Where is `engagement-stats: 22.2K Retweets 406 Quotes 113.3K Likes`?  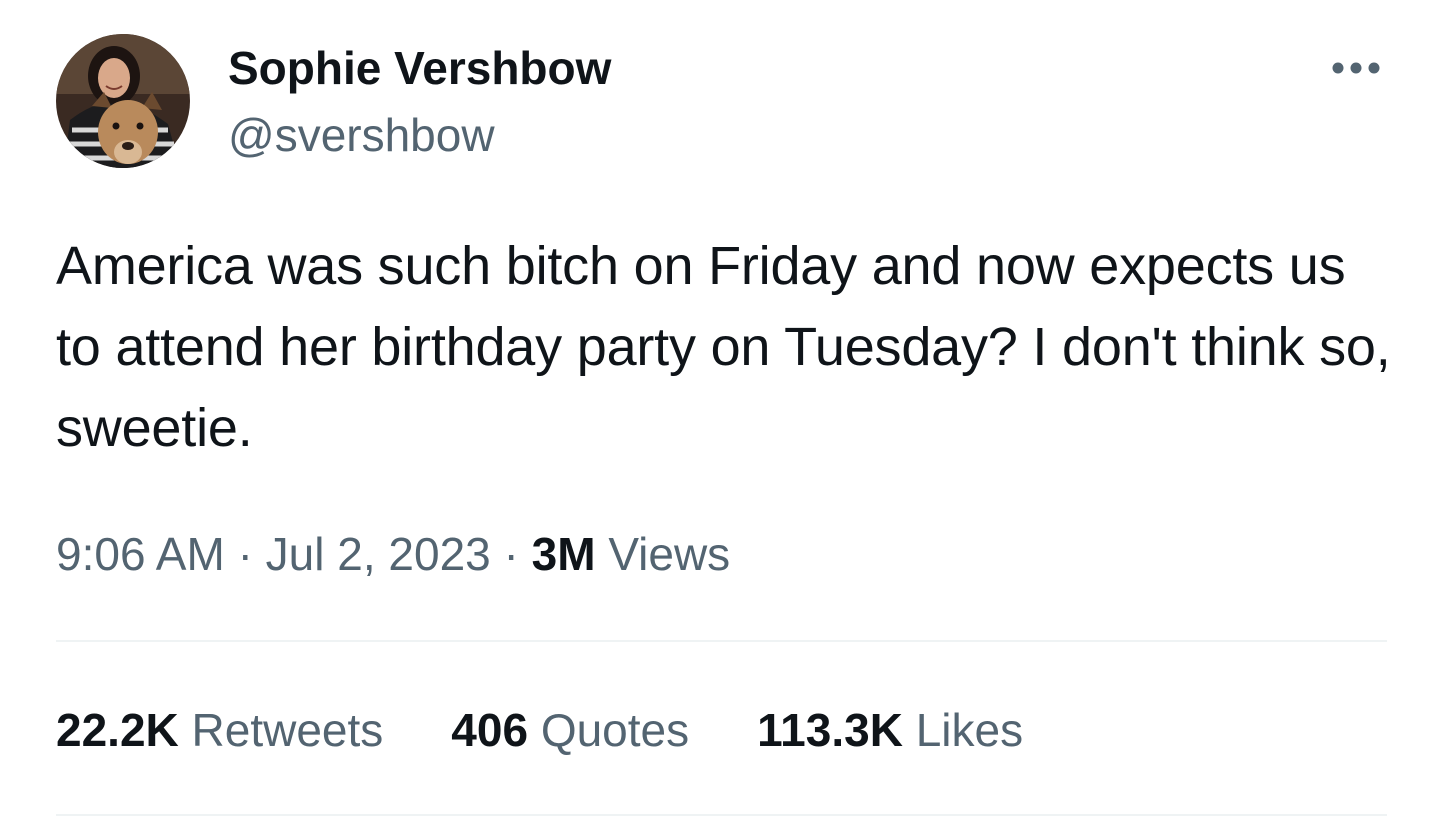 engagement-stats: 22.2K Retweets 406 Quotes 113.3K Likes is located at coordinates (539, 730).